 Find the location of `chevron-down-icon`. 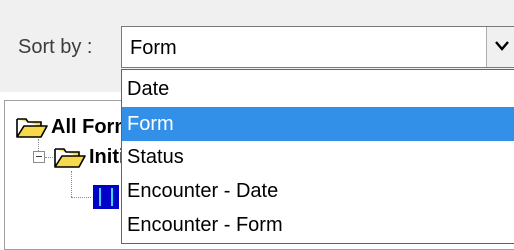

chevron-down-icon is located at coordinates (502, 46).